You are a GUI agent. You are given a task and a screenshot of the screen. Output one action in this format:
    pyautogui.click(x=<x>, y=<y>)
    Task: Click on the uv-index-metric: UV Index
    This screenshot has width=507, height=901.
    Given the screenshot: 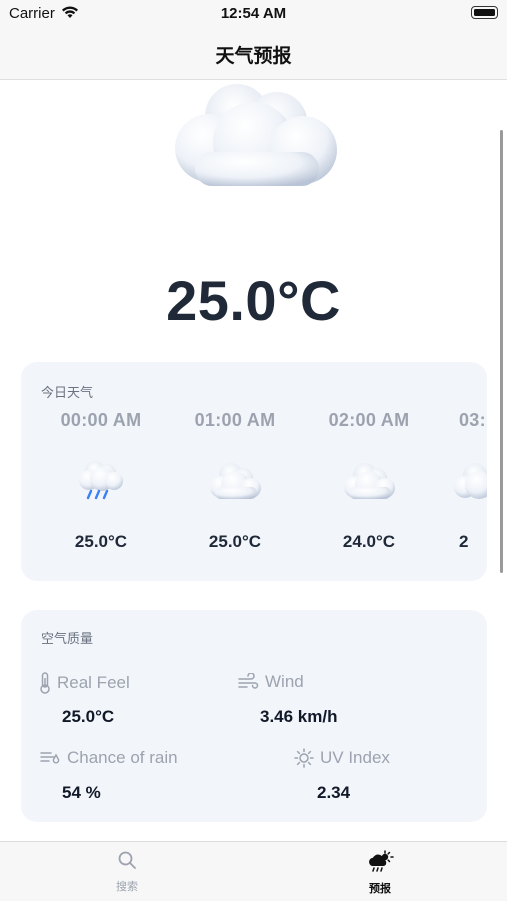 What is the action you would take?
    pyautogui.click(x=342, y=758)
    